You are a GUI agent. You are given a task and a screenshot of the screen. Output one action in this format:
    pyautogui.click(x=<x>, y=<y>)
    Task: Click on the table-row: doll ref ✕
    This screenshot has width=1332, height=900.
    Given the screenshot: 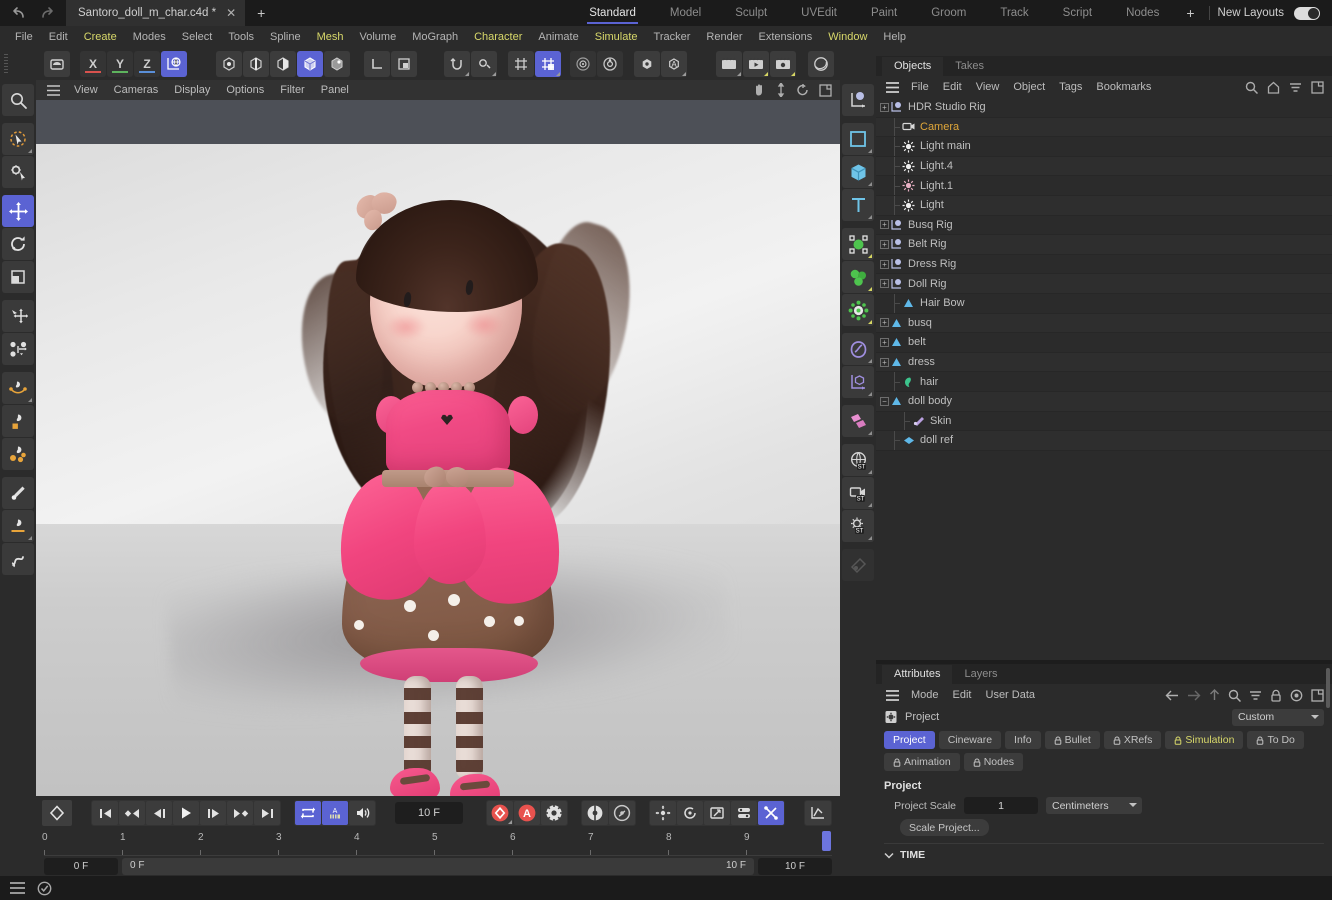 What is the action you would take?
    pyautogui.click(x=1104, y=441)
    